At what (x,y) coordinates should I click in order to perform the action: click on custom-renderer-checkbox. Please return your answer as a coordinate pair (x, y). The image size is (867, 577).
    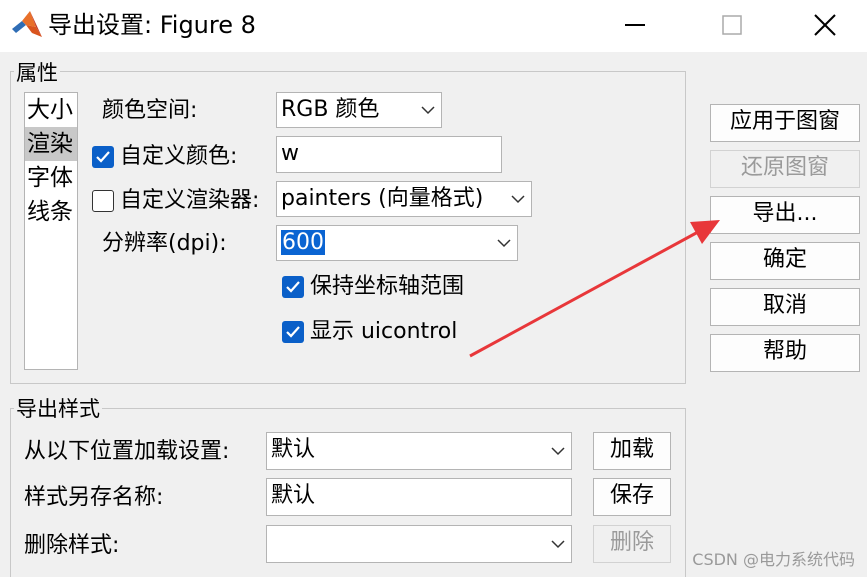
    Looking at the image, I should click on (103, 201).